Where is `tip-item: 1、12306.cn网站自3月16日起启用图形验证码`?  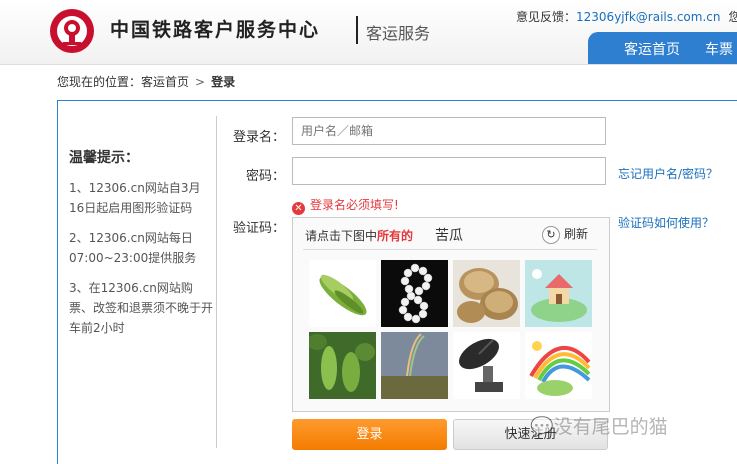
tip-item: 1、12306.cn网站自3月16日起启用图形验证码 is located at coordinates (135, 198).